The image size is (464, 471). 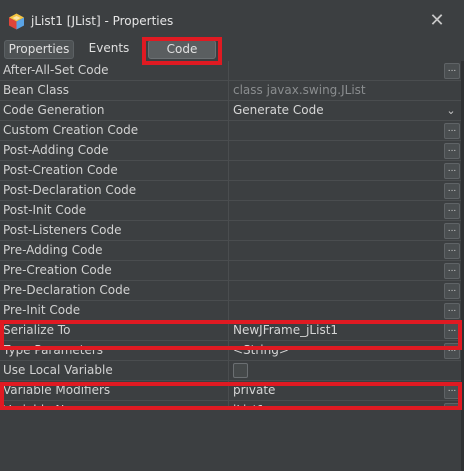 I want to click on property-name: After-All-Set Code, so click(x=56, y=70).